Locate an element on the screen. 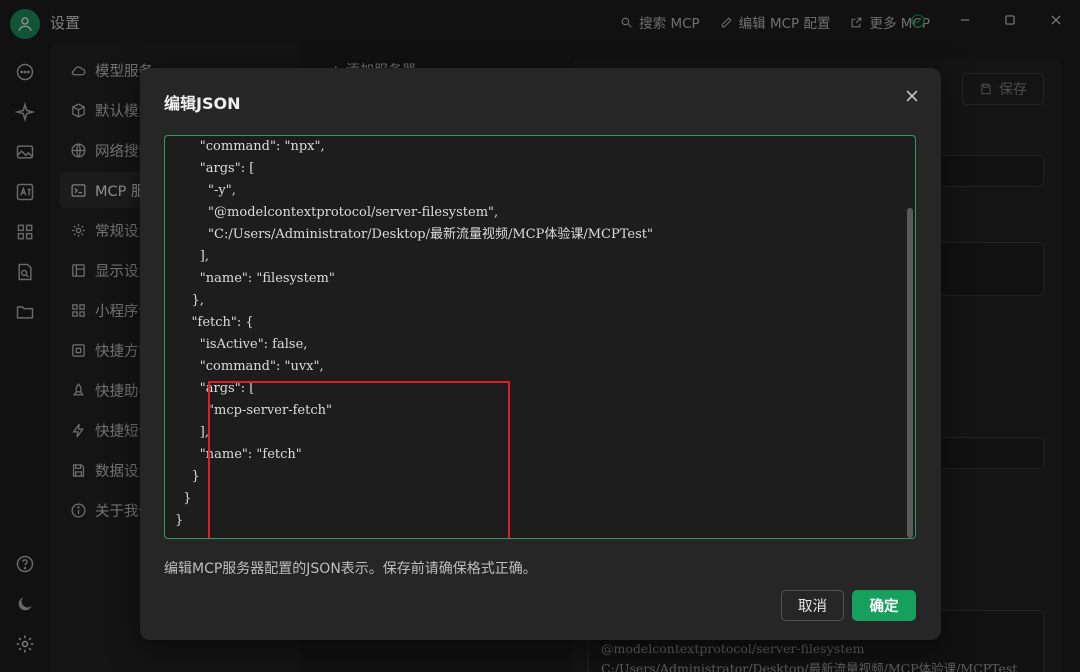  code-line: "isActive": false, is located at coordinates (241, 344).